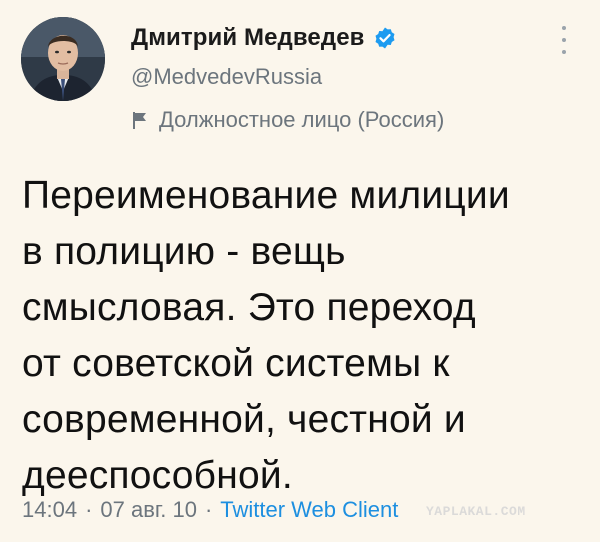  Describe the element at coordinates (148, 510) in the screenshot. I see `tweet-date: 07 авг. 10` at that location.